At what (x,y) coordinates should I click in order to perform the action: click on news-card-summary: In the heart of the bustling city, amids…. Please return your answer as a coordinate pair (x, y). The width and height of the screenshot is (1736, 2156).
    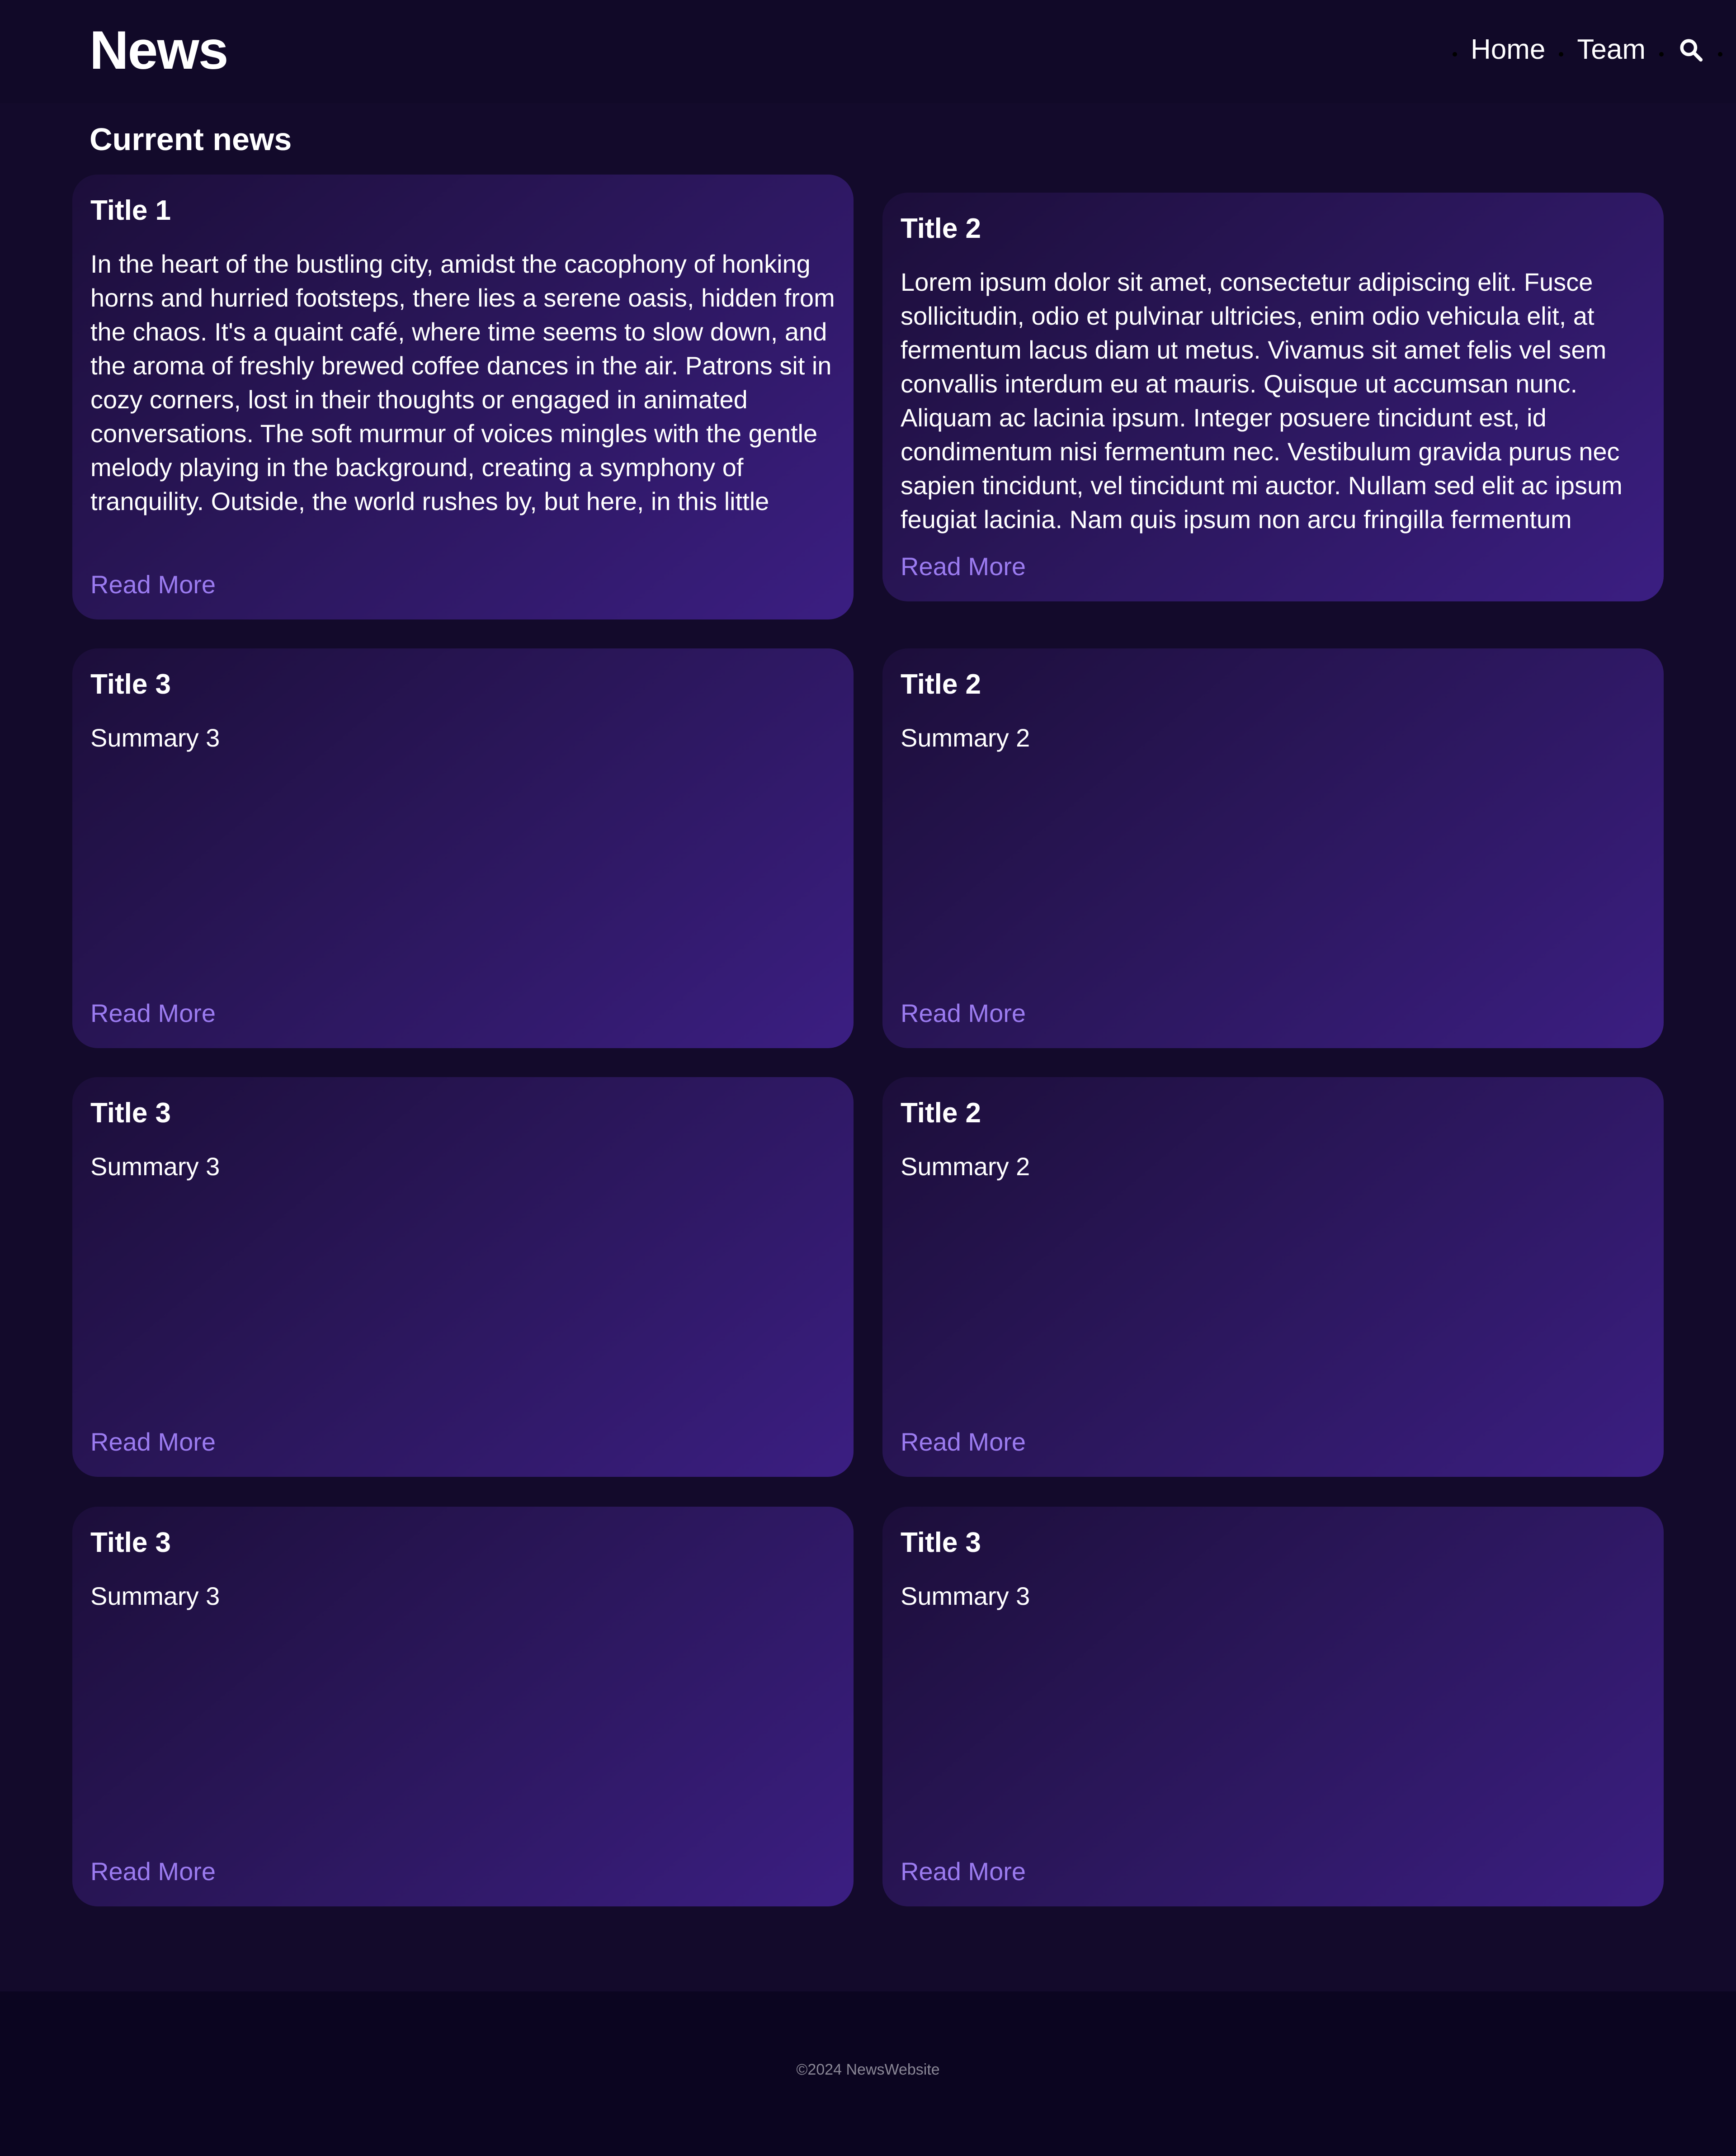
    Looking at the image, I should click on (463, 382).